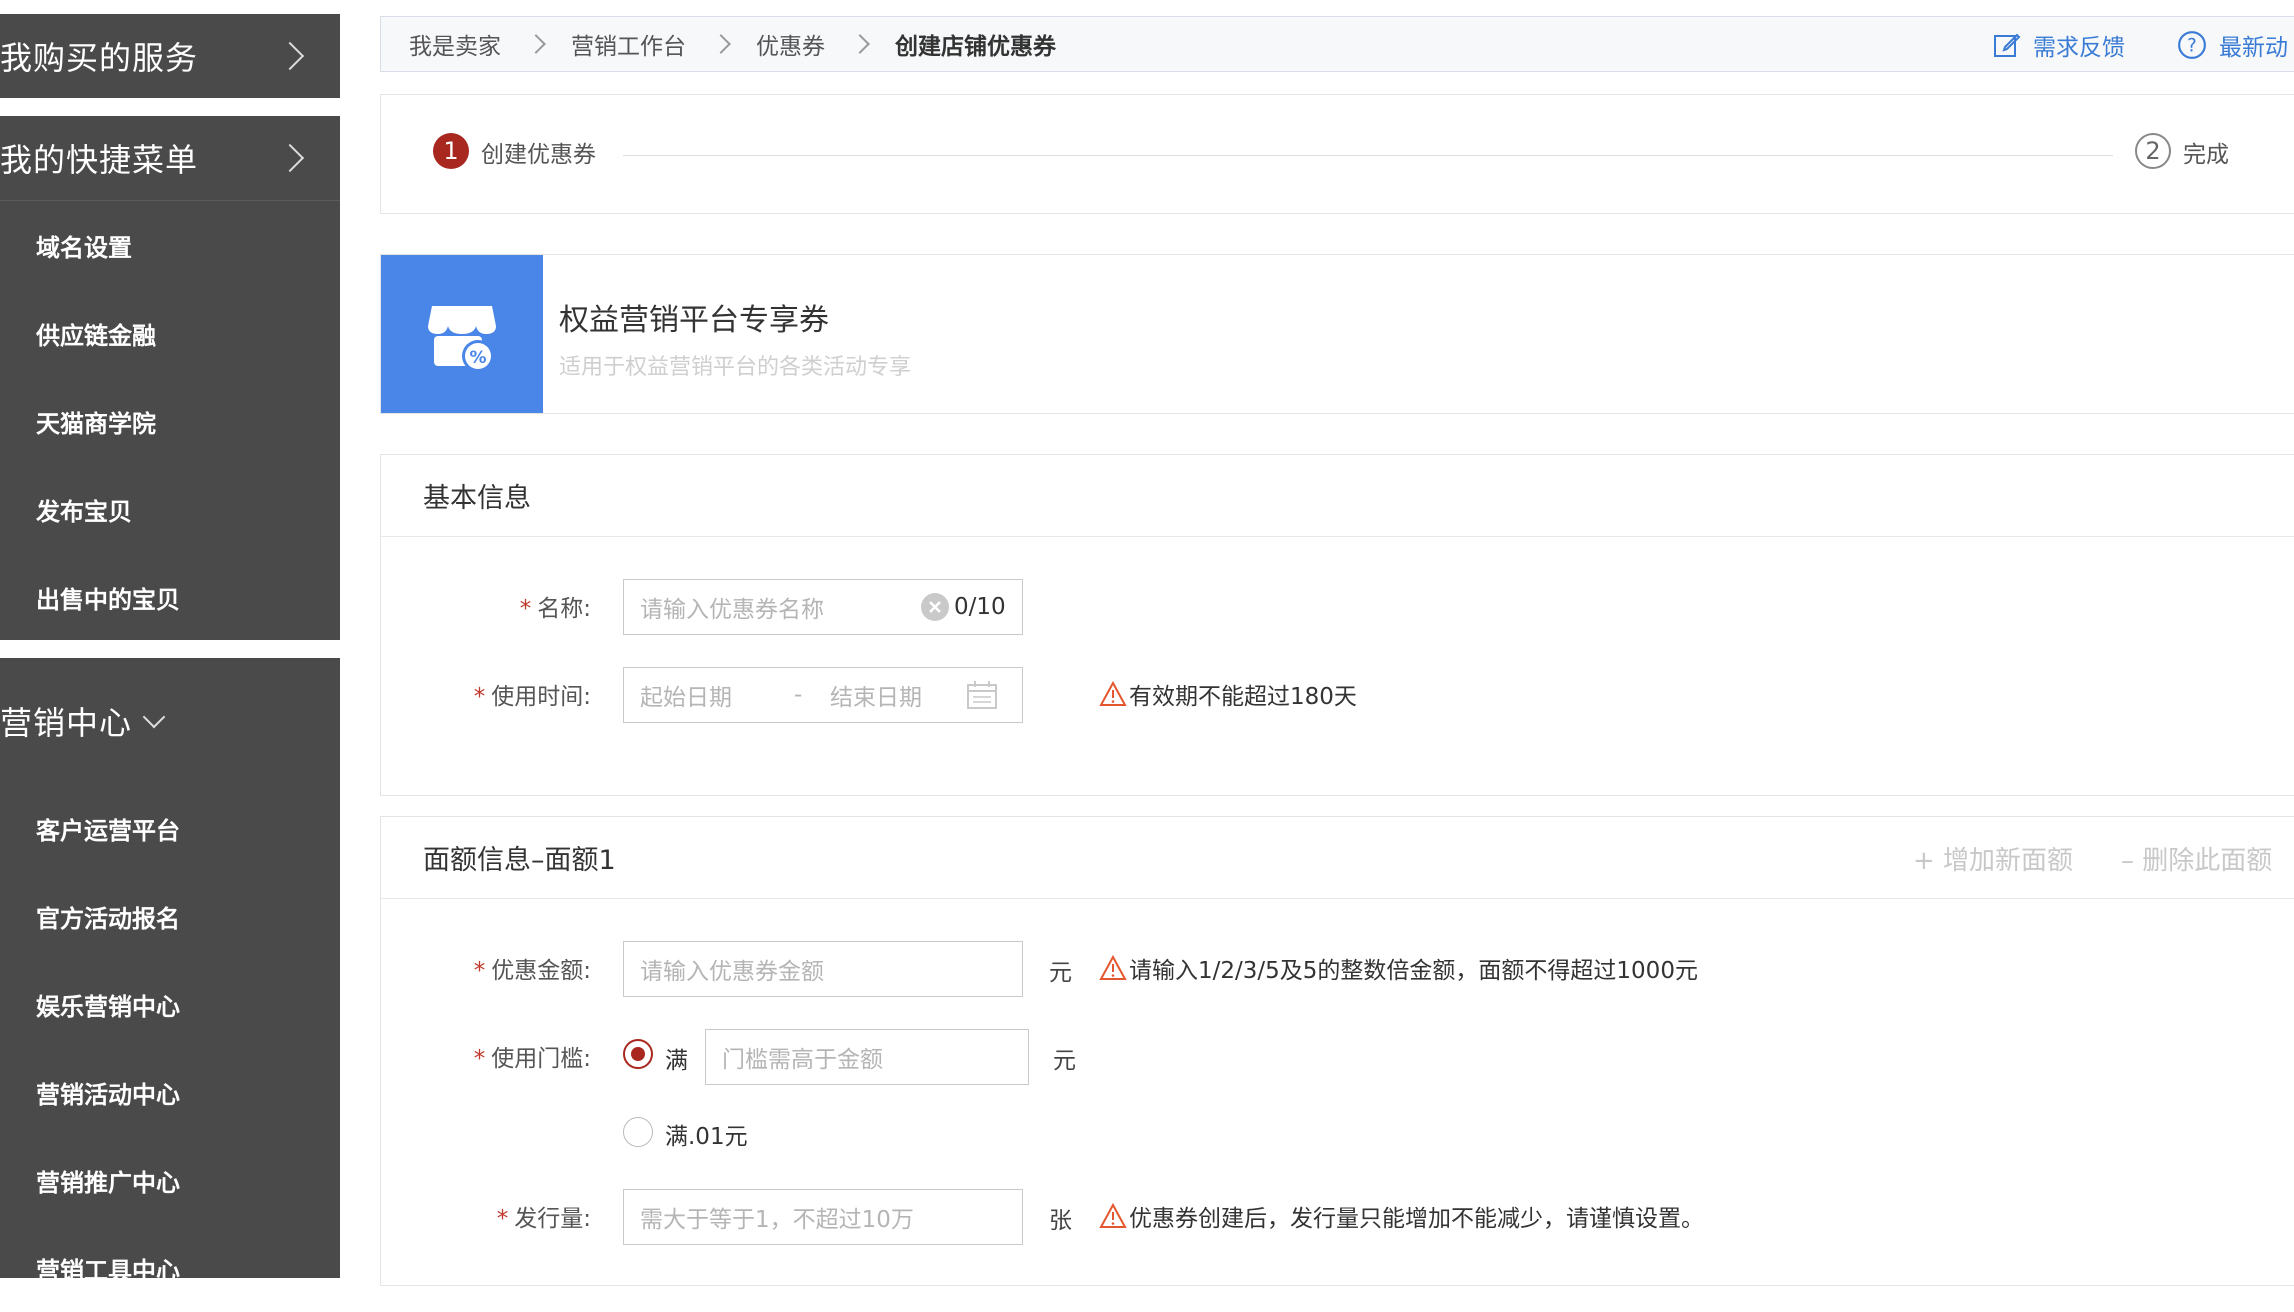 Image resolution: width=2294 pixels, height=1312 pixels. What do you see at coordinates (154, 717) in the screenshot?
I see `chevron-down-icon` at bounding box center [154, 717].